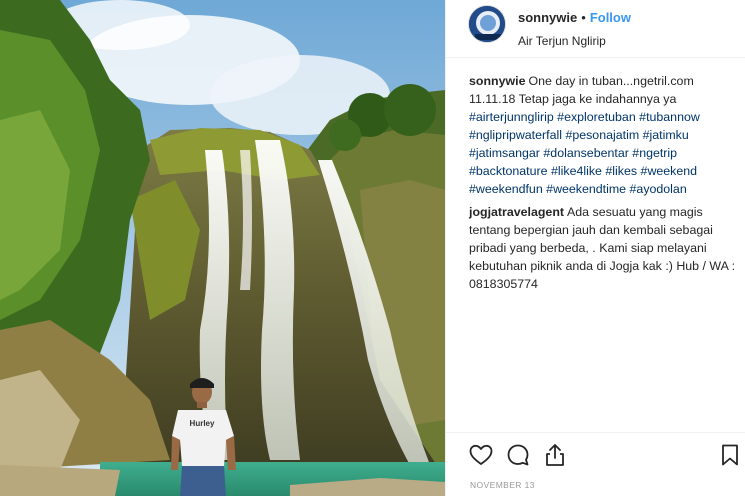 The width and height of the screenshot is (745, 496). What do you see at coordinates (516, 212) in the screenshot?
I see `comment-username: jogjatravelagent` at bounding box center [516, 212].